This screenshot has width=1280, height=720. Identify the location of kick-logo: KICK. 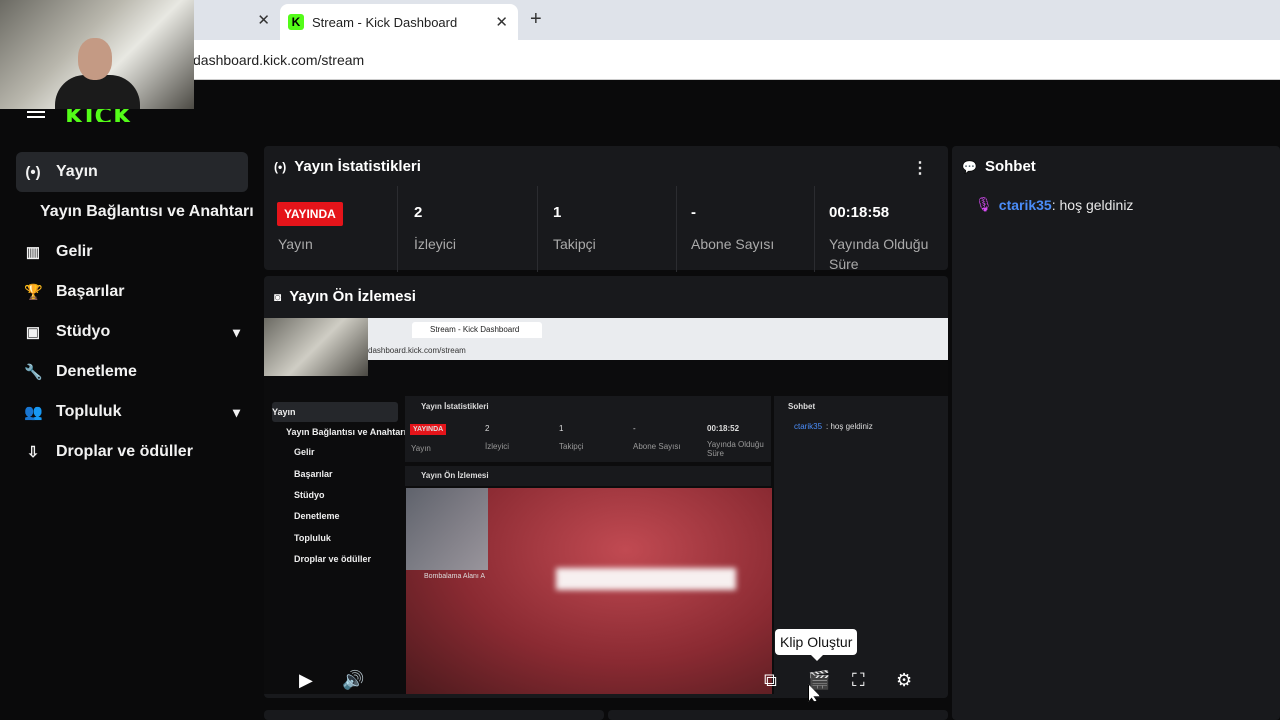
(99, 115).